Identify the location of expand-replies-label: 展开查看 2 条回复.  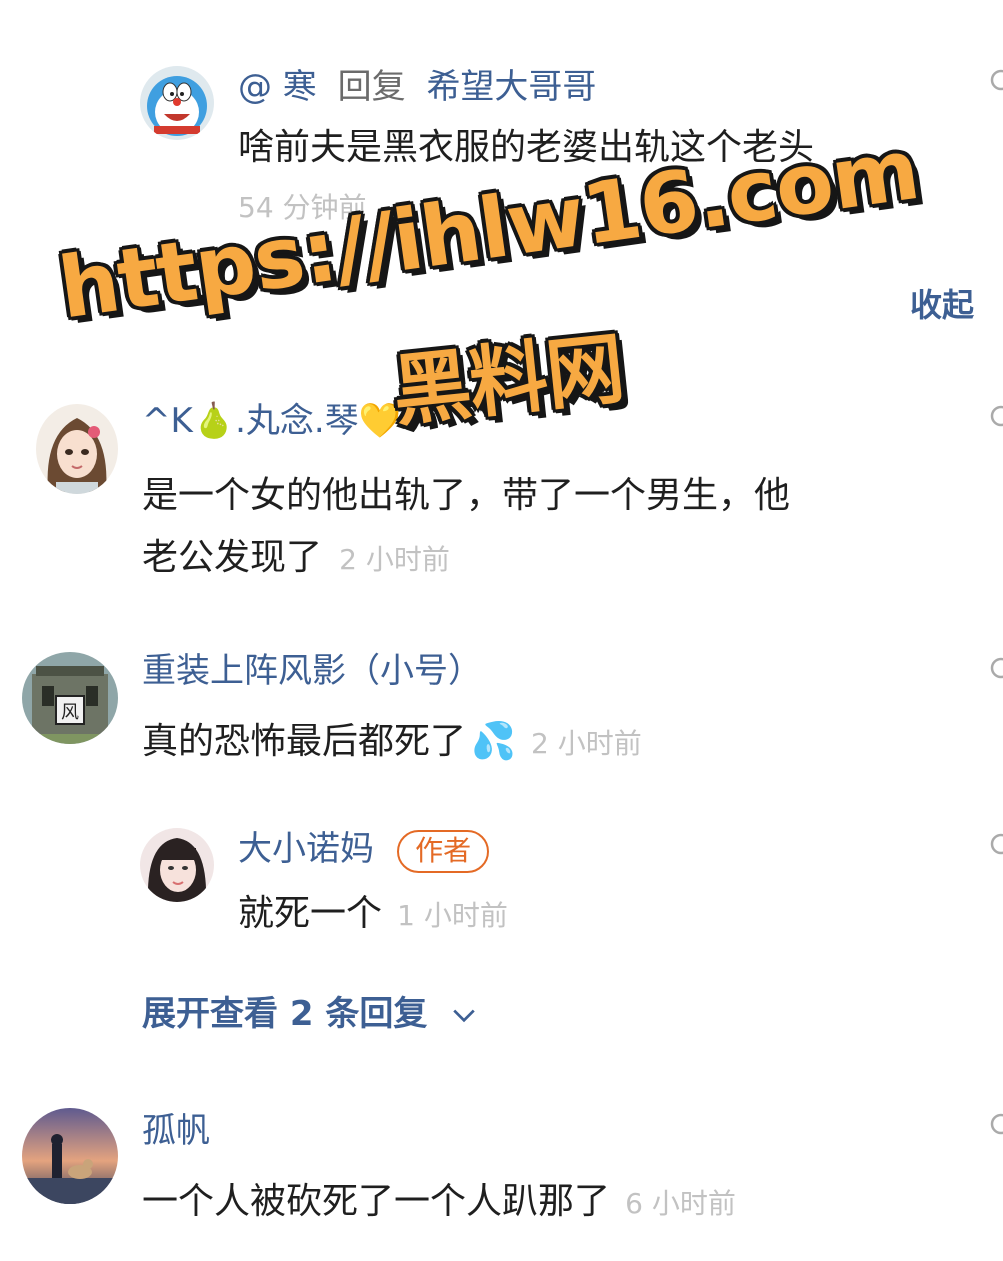
(285, 1014).